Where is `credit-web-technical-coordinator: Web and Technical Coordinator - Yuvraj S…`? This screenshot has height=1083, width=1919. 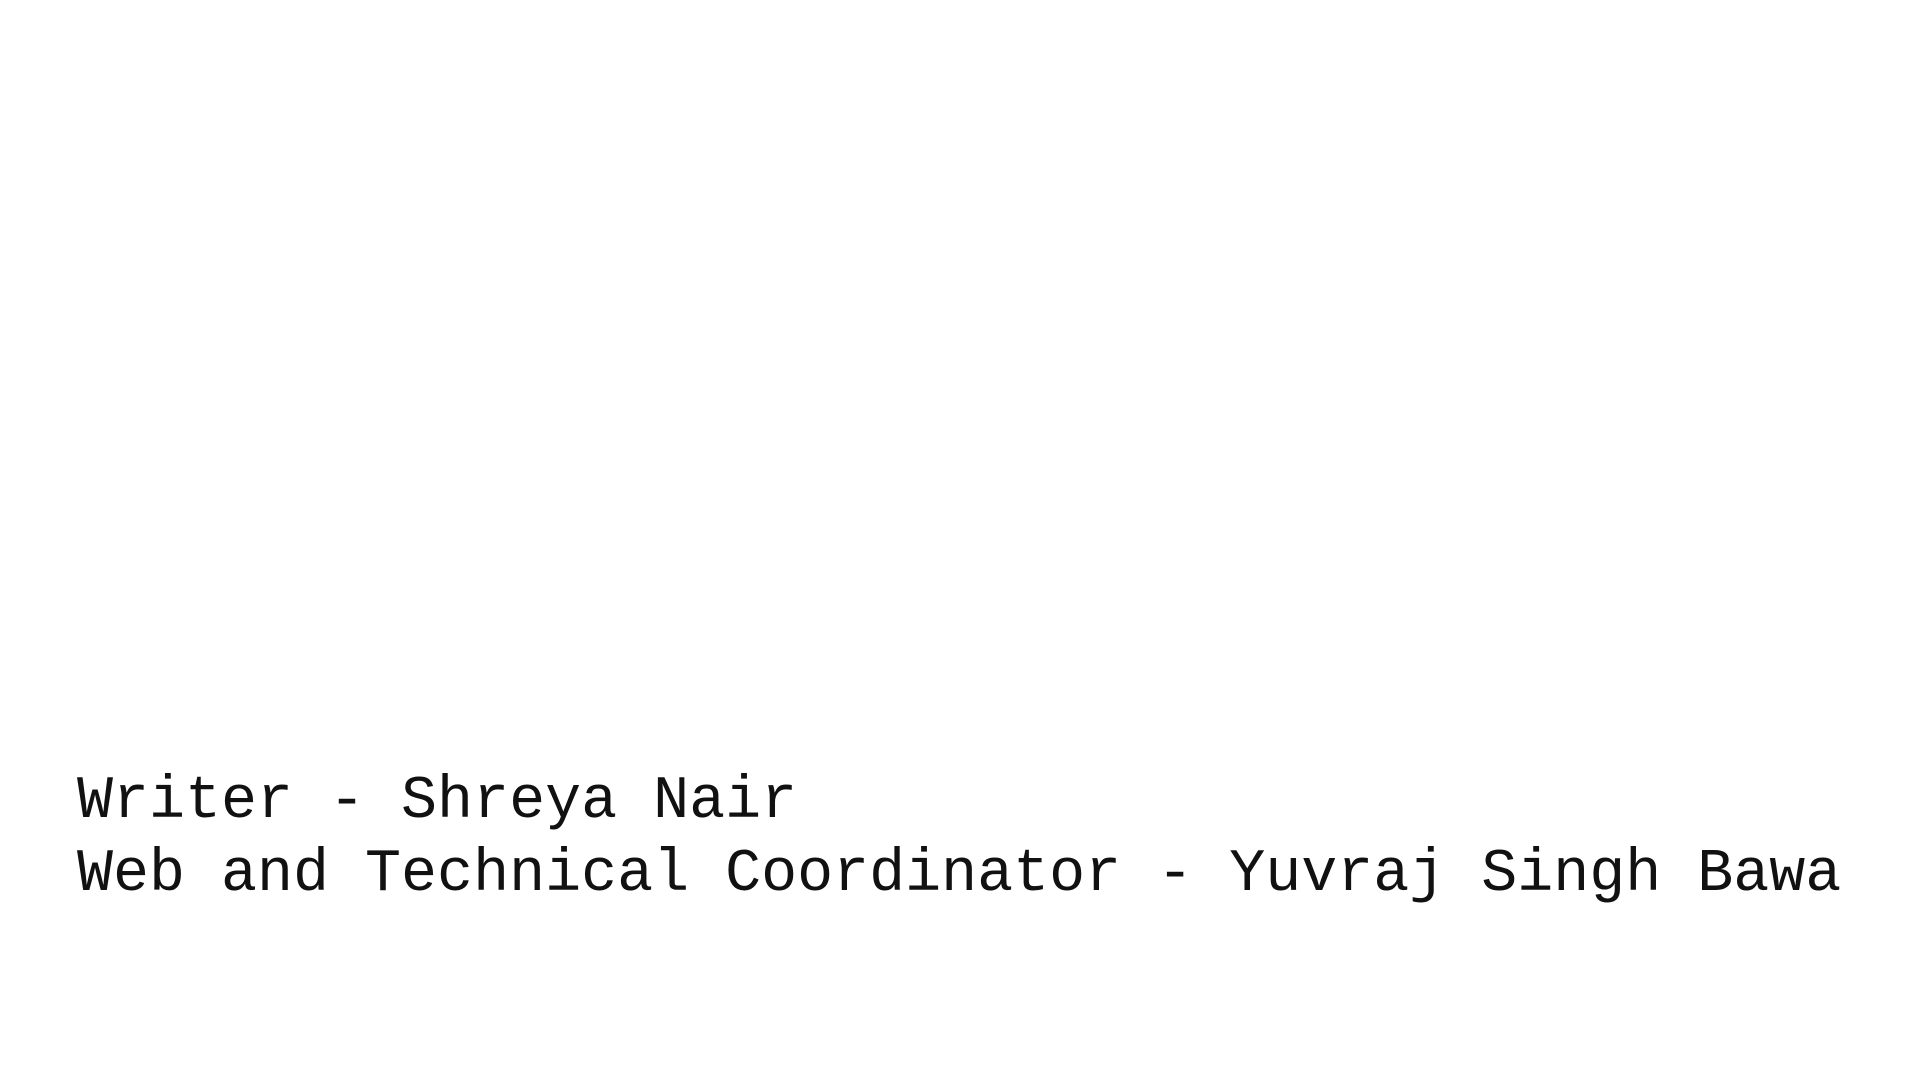
credit-web-technical-coordinator: Web and Technical Coordinator - Yuvraj S… is located at coordinates (959, 875).